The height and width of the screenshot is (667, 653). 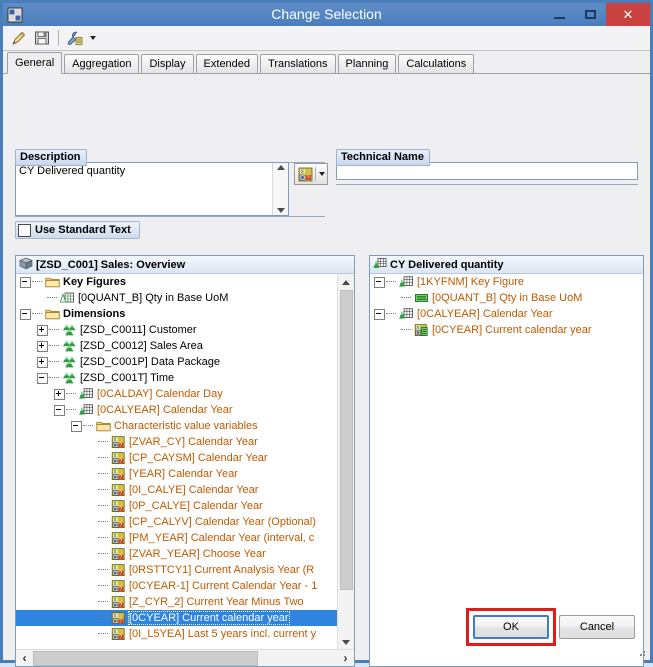 What do you see at coordinates (185, 474) in the screenshot?
I see `tree-row: X? [YEAR] Calendar Year` at bounding box center [185, 474].